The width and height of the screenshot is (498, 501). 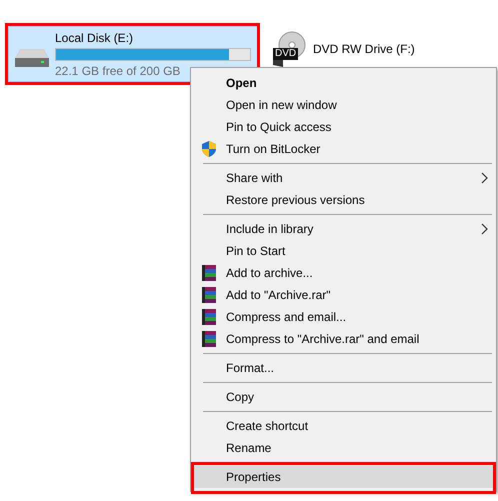 I want to click on menu-item: Share with, so click(x=343, y=178).